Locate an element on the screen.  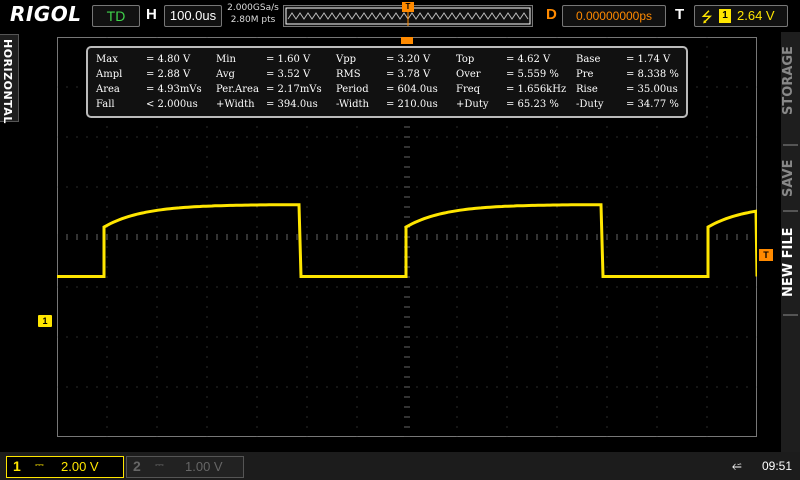
menu-storage: STORAGE is located at coordinates (790, 81).